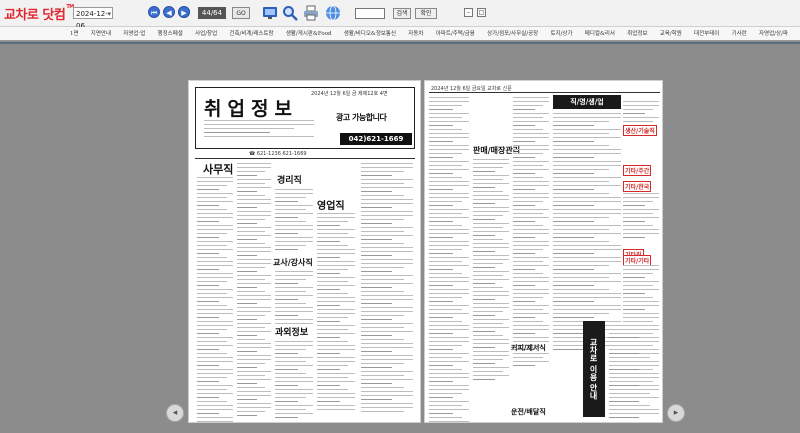 This screenshot has width=800, height=433. Describe the element at coordinates (706, 33) in the screenshot. I see `menu-item: 대전부테이` at that location.